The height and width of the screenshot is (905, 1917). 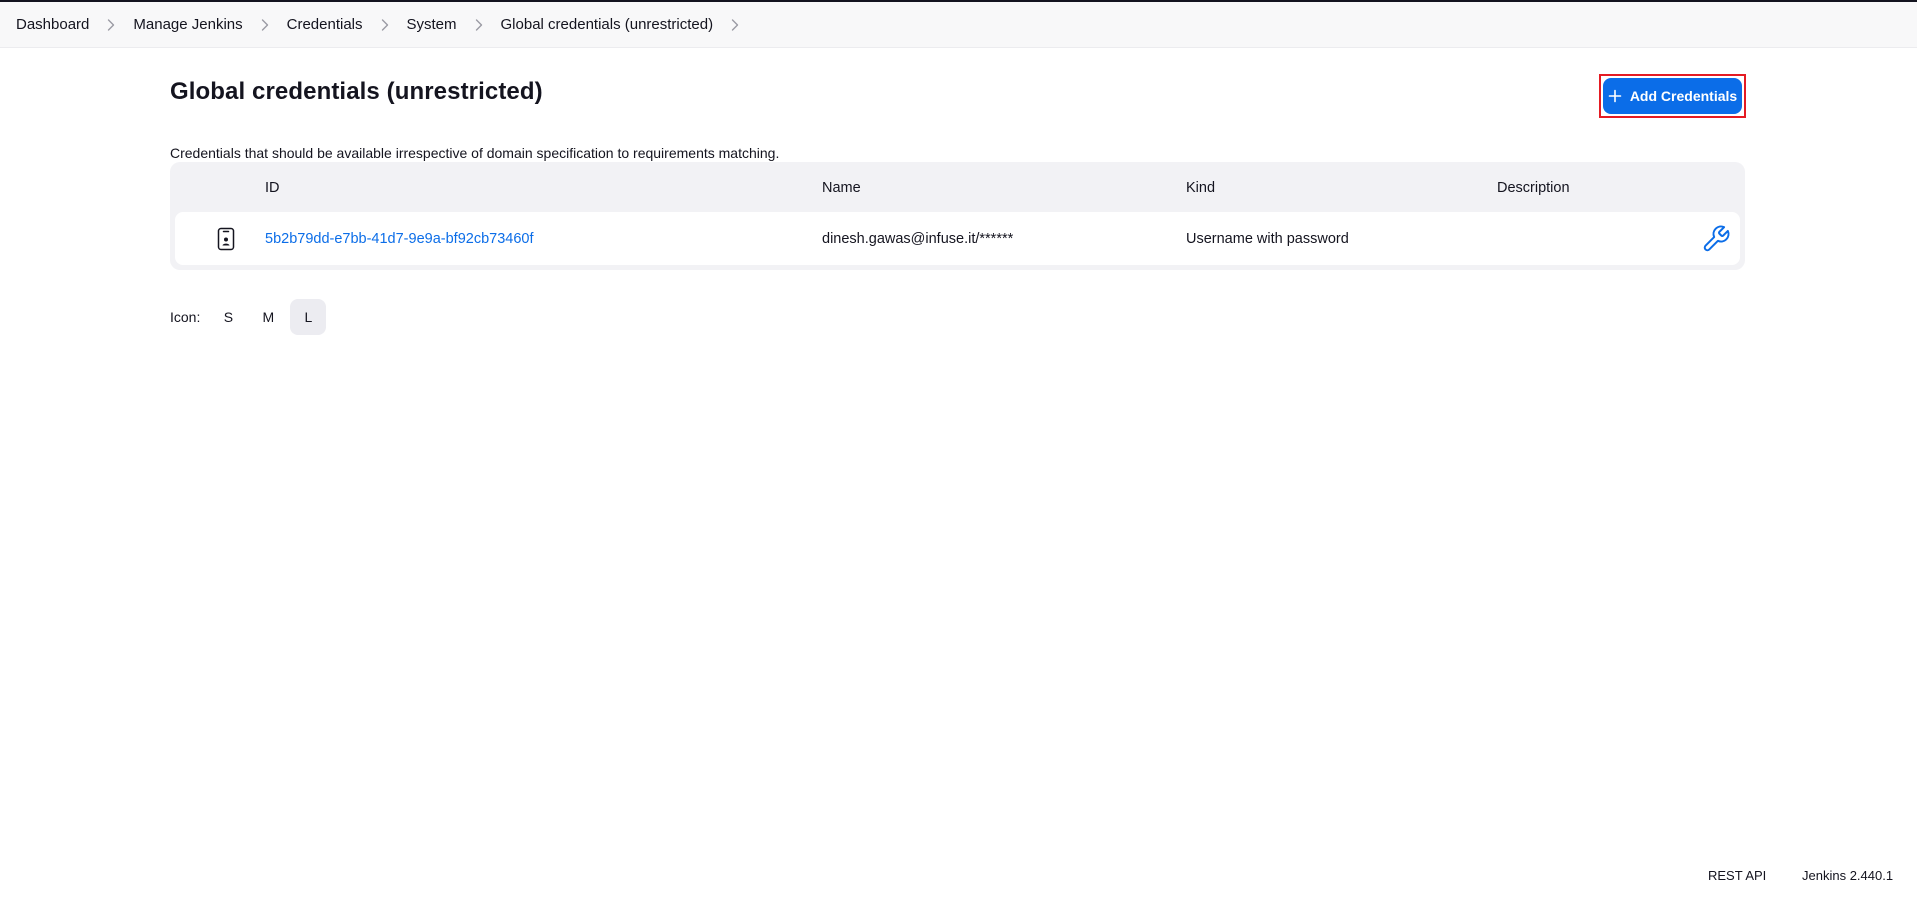 I want to click on wrench-icon, so click(x=1716, y=239).